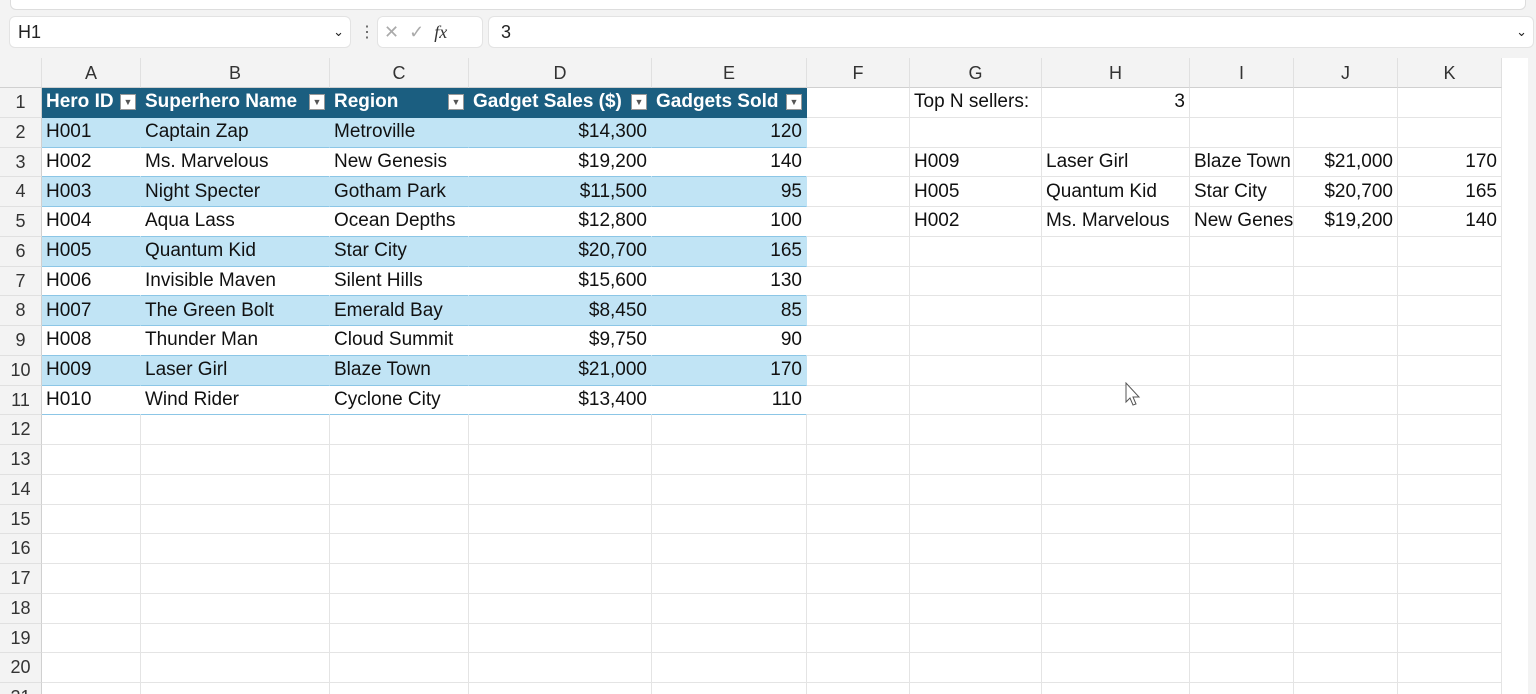  I want to click on result-cell: H009, so click(976, 162).